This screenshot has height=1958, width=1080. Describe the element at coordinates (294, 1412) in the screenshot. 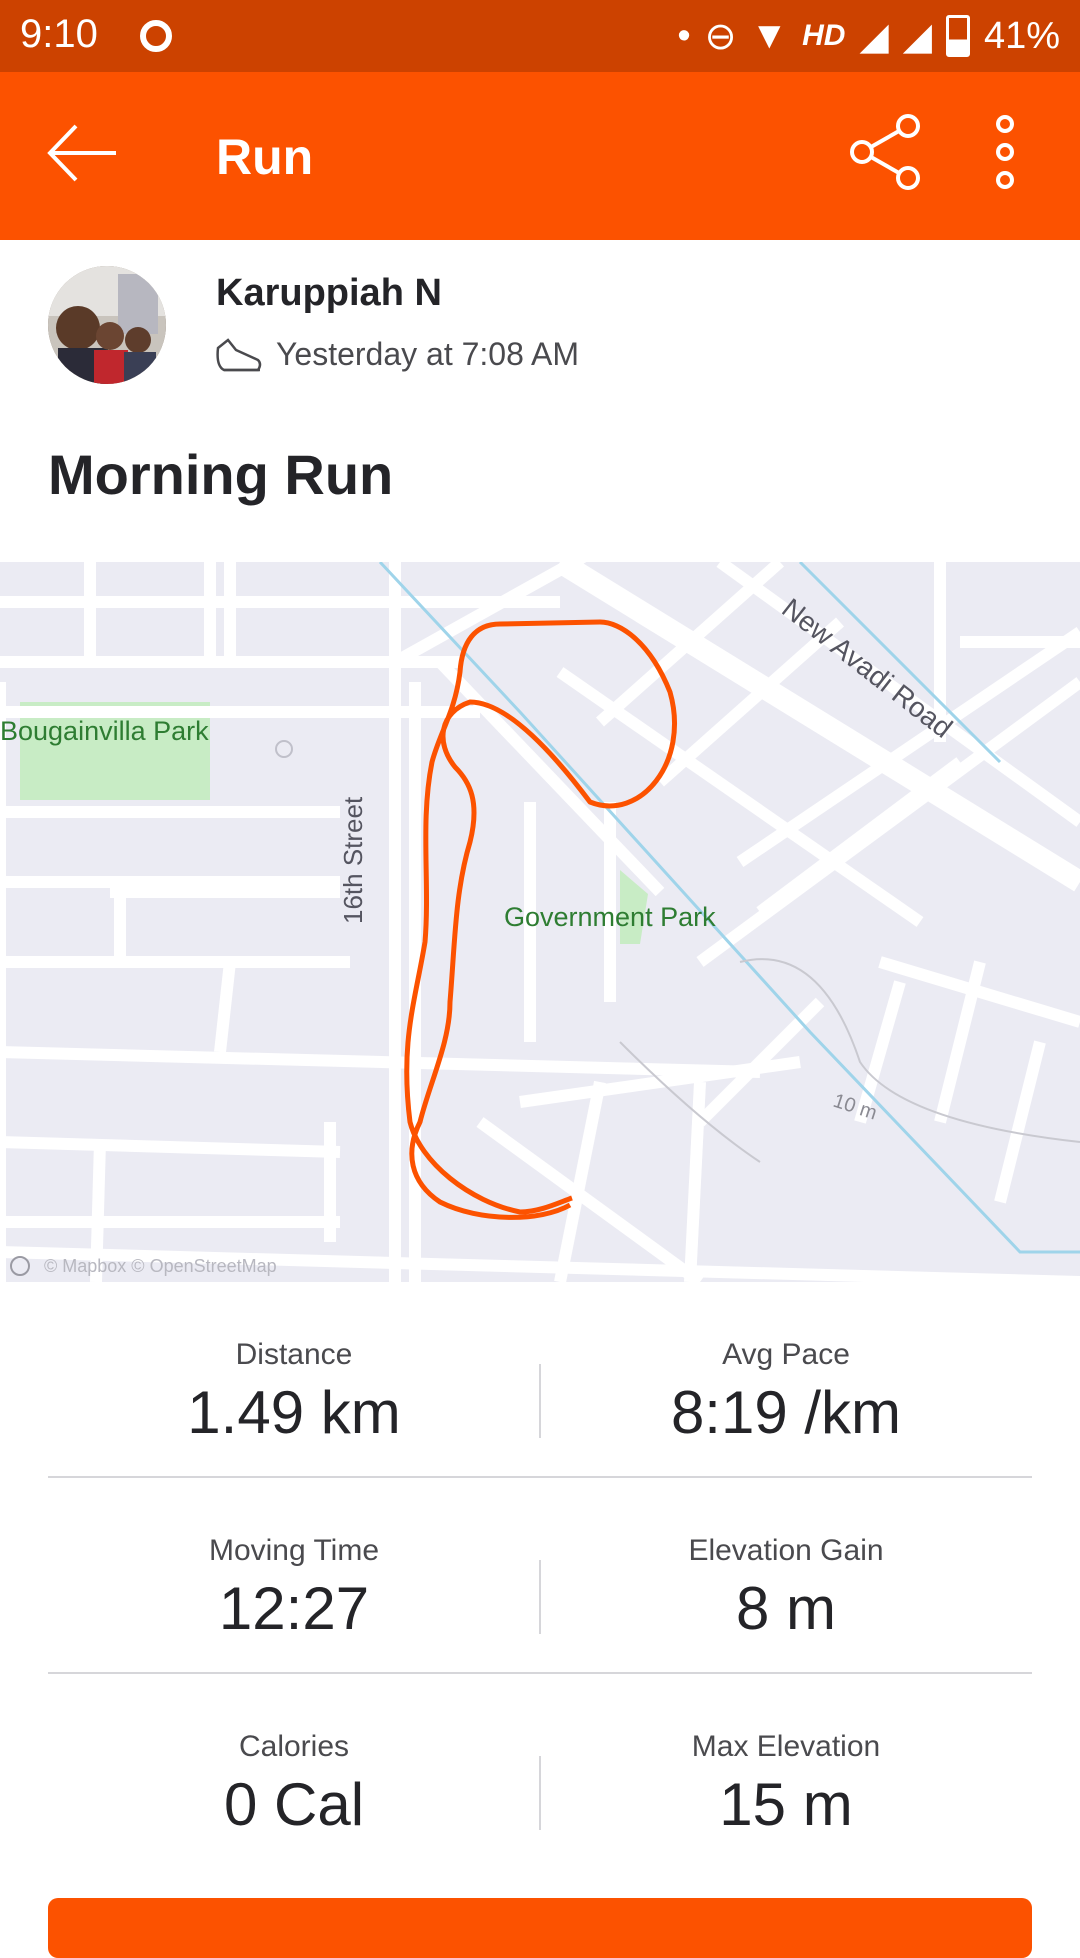

I see `stat-value: 1.49 km` at that location.